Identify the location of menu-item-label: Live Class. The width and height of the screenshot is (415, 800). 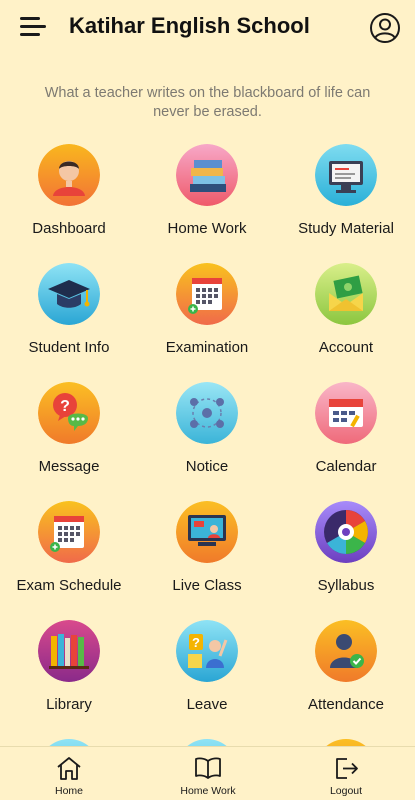
(207, 585).